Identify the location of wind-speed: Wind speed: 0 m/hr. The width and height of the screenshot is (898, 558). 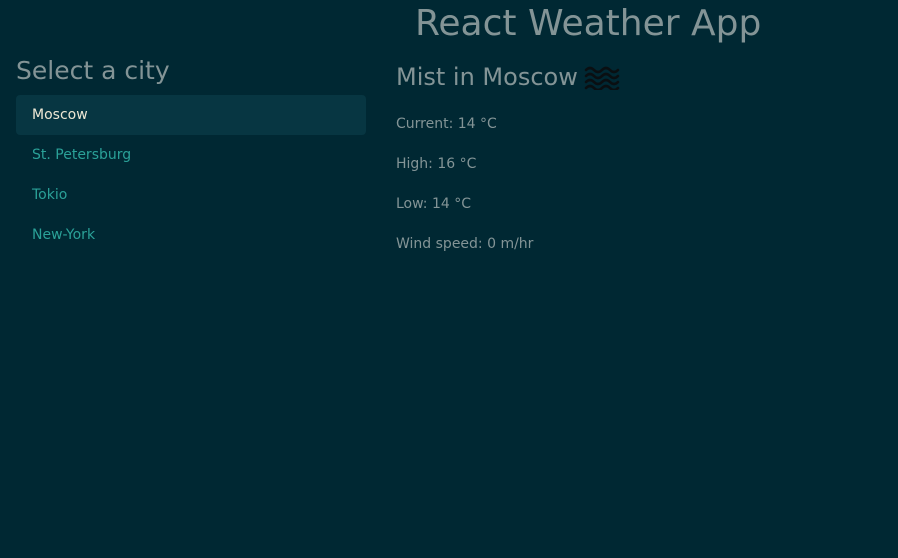
(465, 244).